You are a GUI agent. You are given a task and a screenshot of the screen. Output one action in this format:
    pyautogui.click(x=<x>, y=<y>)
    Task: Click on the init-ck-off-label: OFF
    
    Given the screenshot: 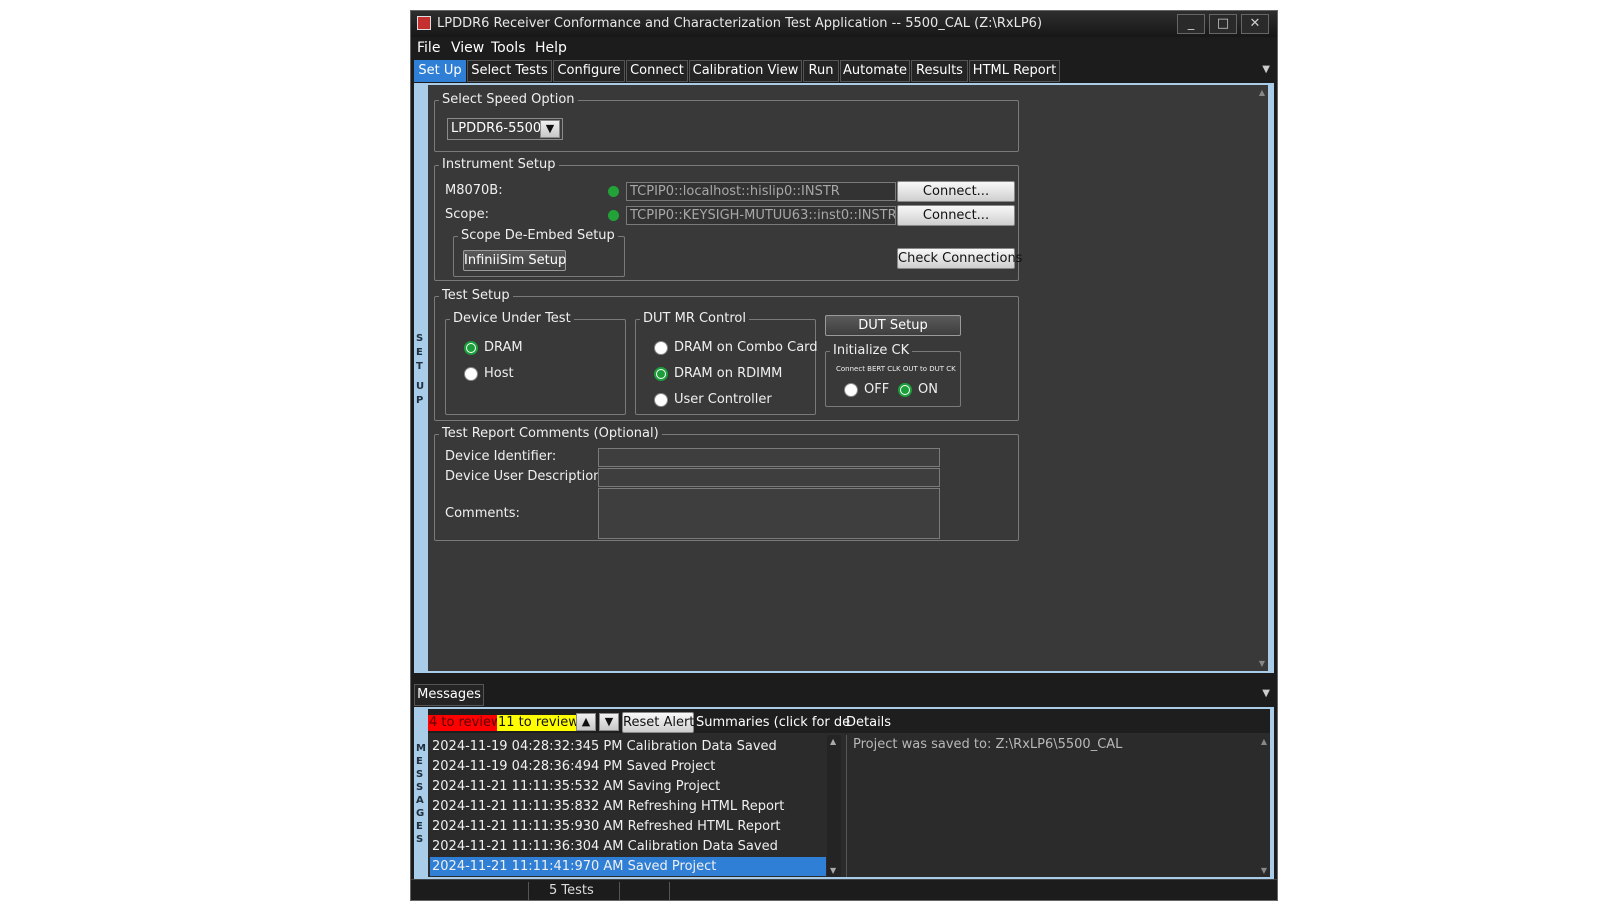 What is the action you would take?
    pyautogui.click(x=877, y=389)
    